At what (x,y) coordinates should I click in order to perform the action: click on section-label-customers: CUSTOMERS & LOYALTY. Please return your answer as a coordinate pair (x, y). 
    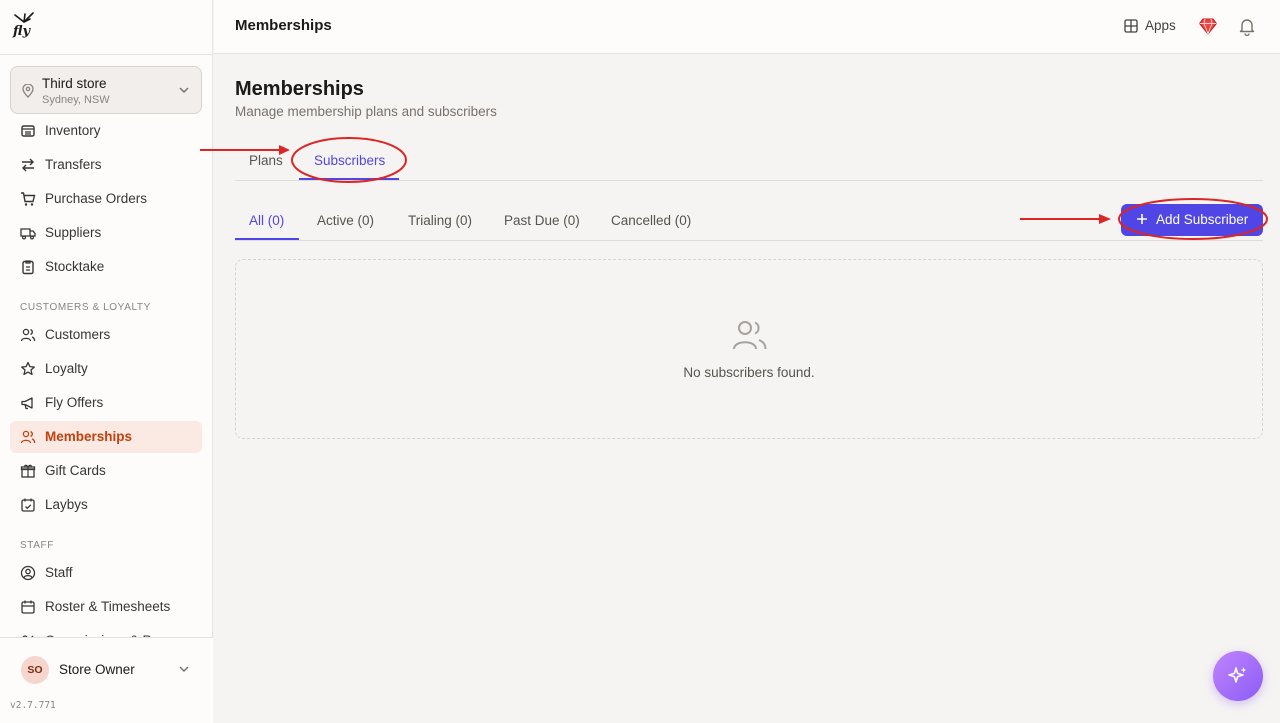
    Looking at the image, I should click on (85, 307).